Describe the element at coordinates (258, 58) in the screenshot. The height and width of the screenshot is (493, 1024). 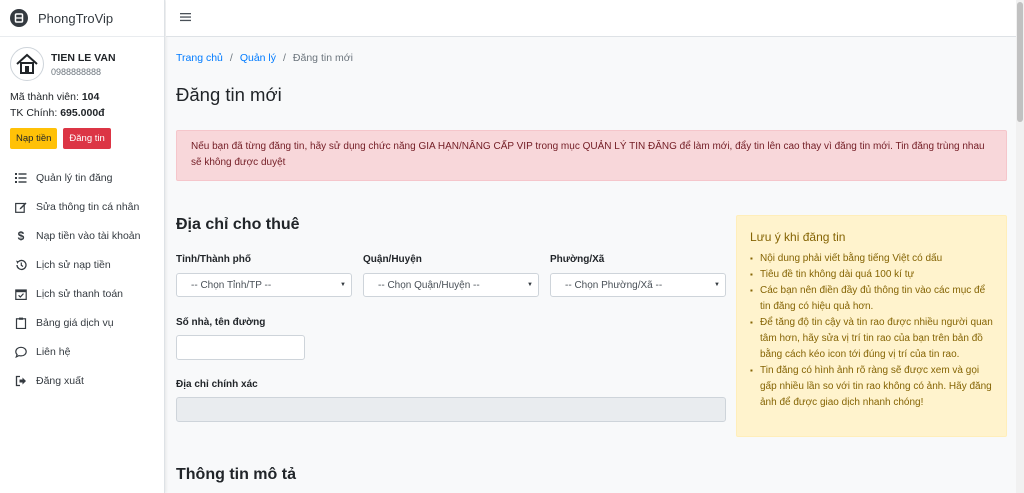
I see `breadcrumb-manage-link: Quản lý` at that location.